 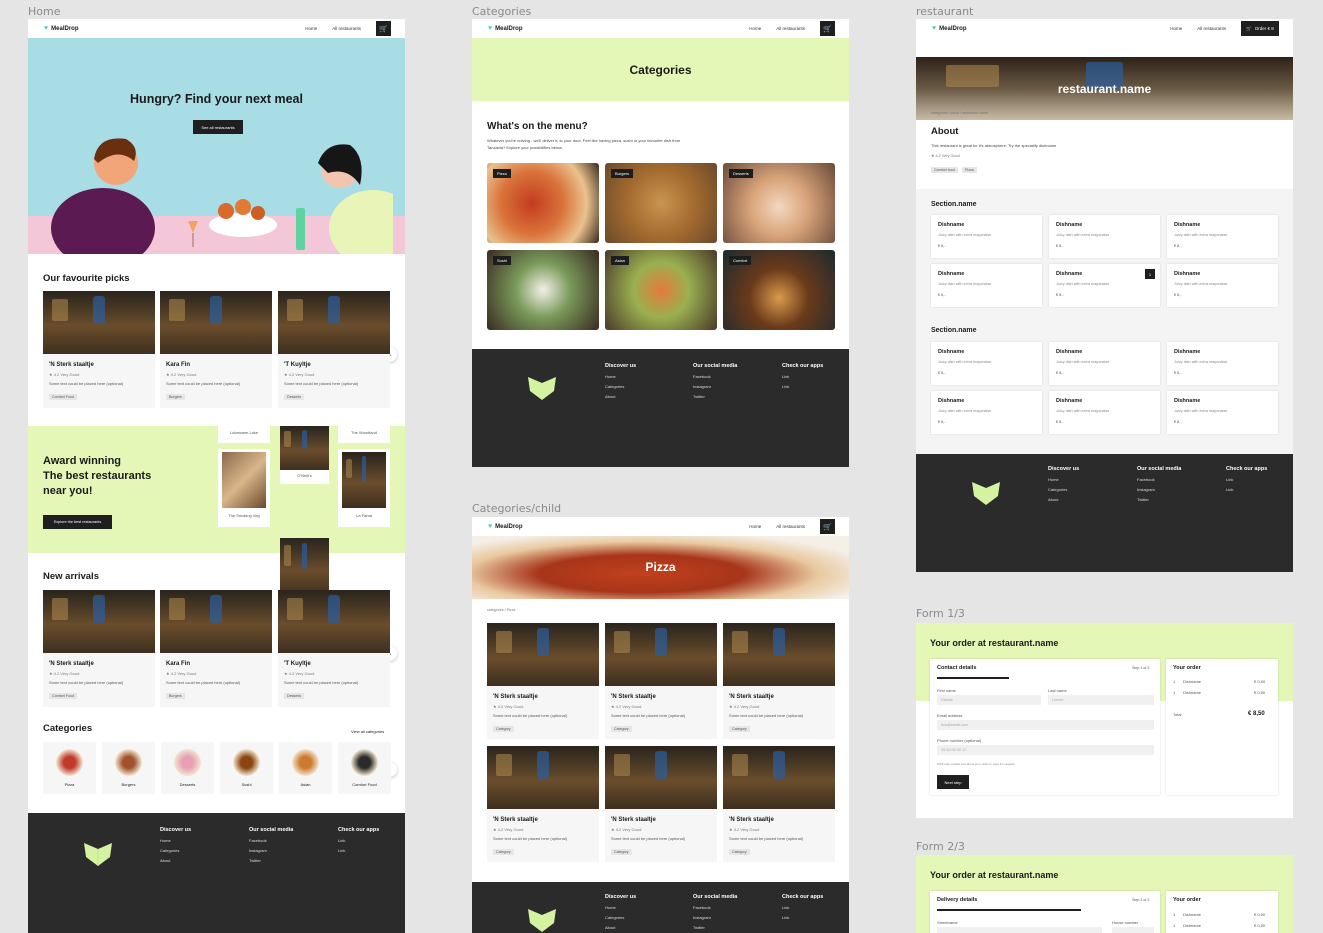 I want to click on house-number-input, so click(x=1133, y=930).